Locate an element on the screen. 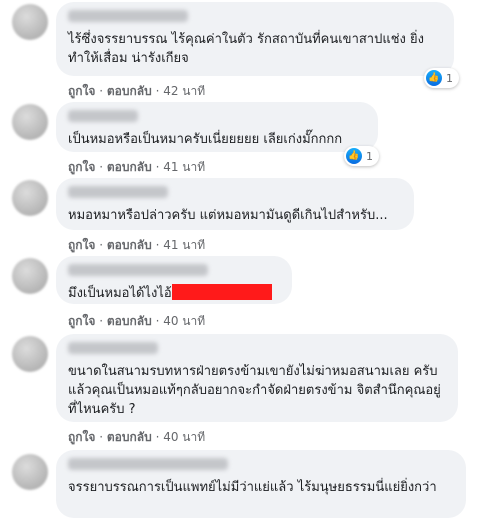  comment-text: มึงเป็นหมอได้ไงไอ้ is located at coordinates (174, 293).